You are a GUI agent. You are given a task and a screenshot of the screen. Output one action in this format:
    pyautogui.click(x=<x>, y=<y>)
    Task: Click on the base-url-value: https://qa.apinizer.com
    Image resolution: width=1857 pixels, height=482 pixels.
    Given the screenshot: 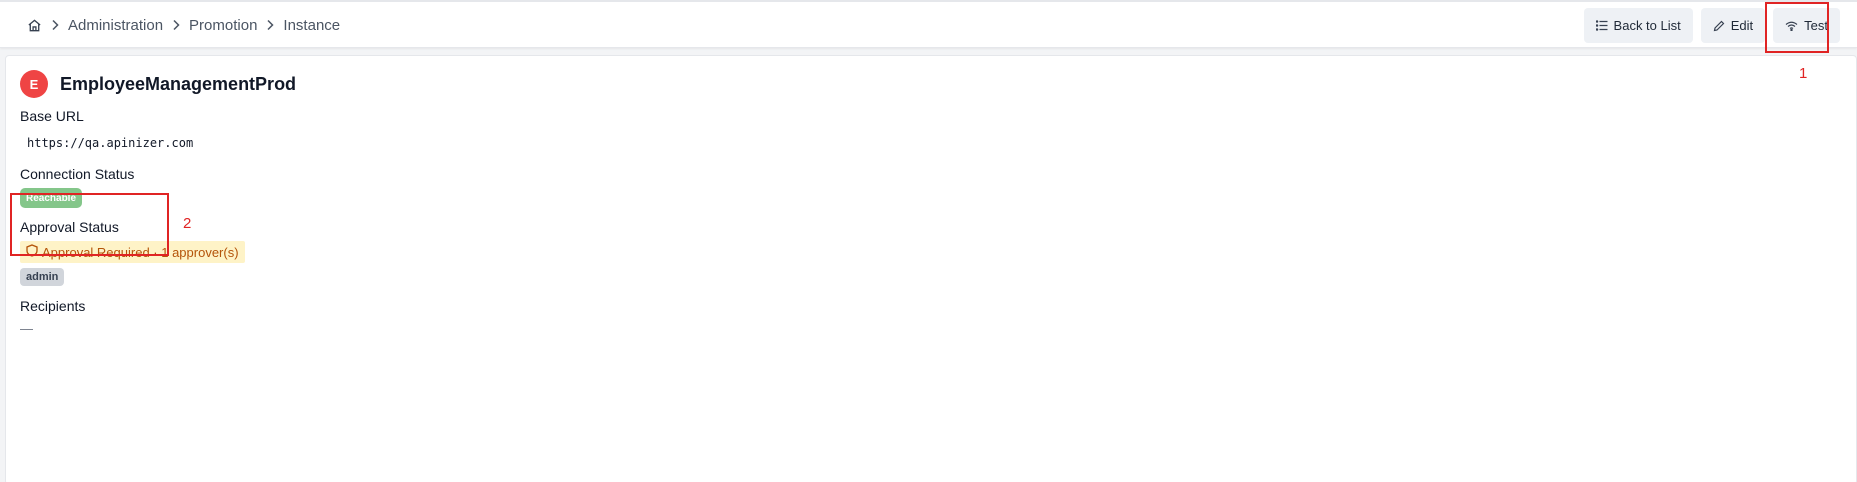 What is the action you would take?
    pyautogui.click(x=110, y=143)
    